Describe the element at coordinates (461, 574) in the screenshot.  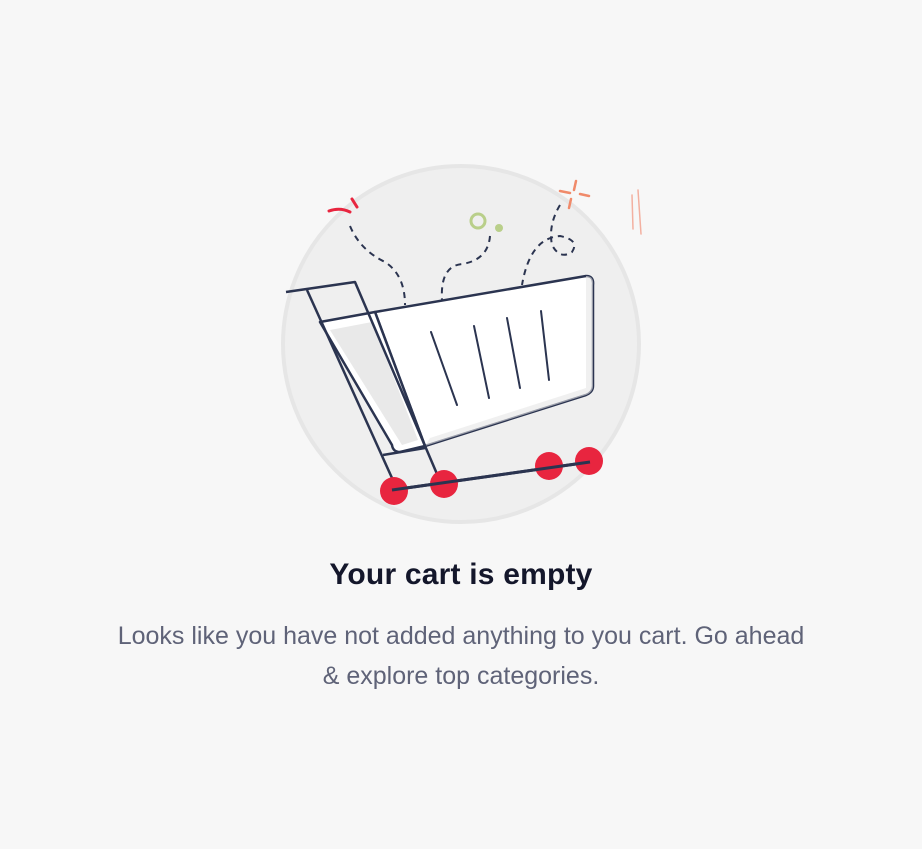
I see `empty-cart-title: Your cart is empty` at that location.